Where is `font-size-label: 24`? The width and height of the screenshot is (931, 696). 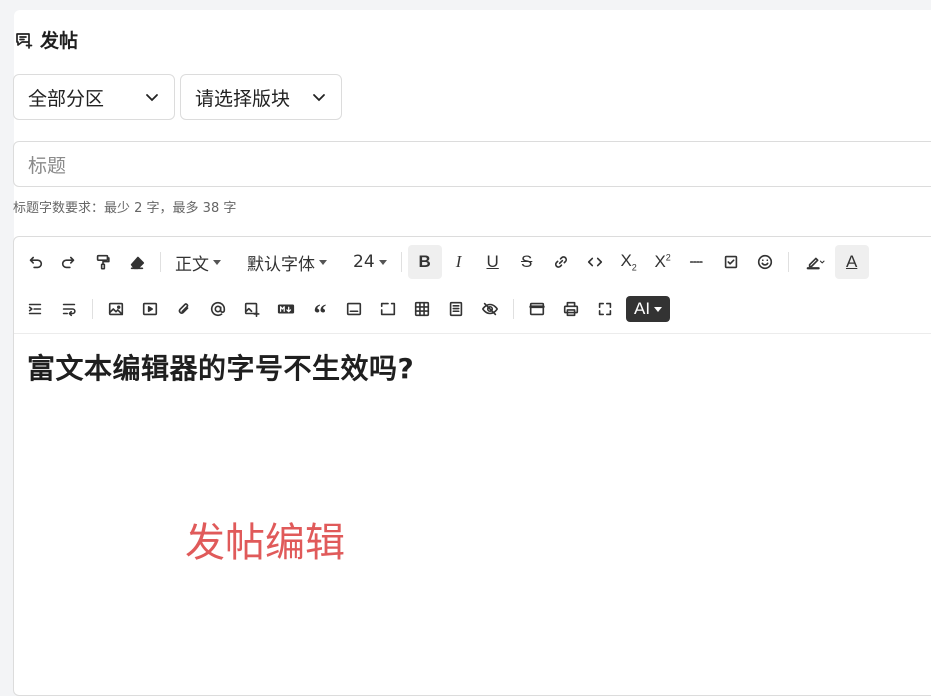 font-size-label: 24 is located at coordinates (364, 262).